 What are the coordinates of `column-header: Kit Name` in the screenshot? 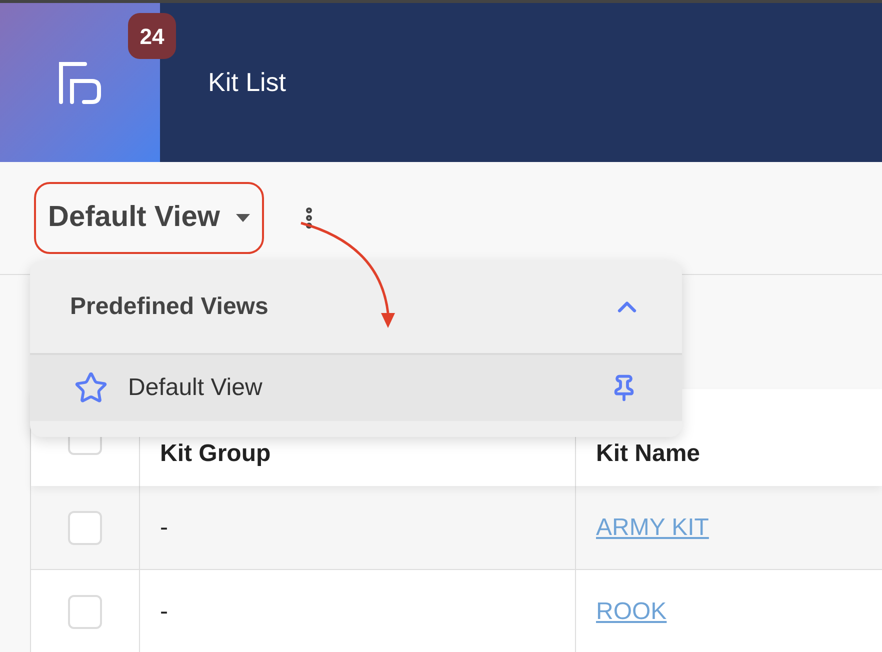 It's located at (648, 453).